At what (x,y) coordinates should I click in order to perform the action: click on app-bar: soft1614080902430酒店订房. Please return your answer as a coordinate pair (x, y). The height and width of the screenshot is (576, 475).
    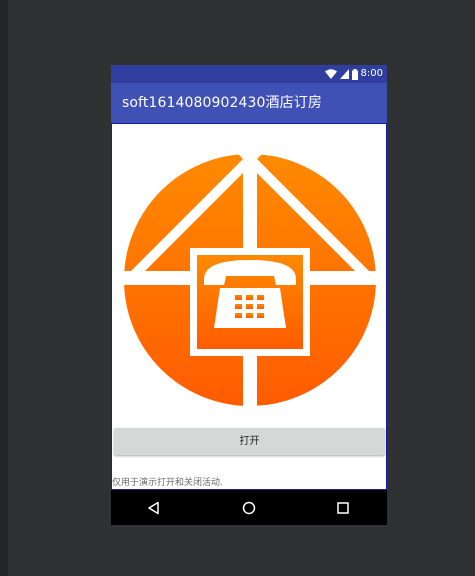
    Looking at the image, I should click on (249, 103).